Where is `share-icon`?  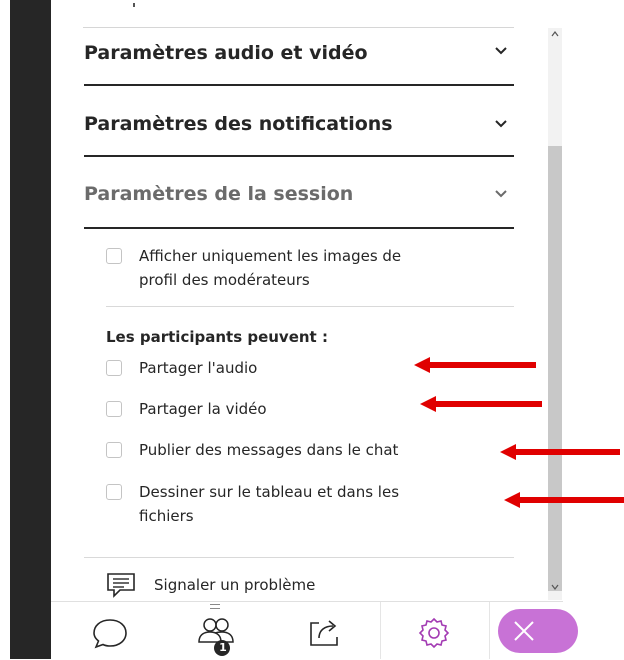 share-icon is located at coordinates (324, 633).